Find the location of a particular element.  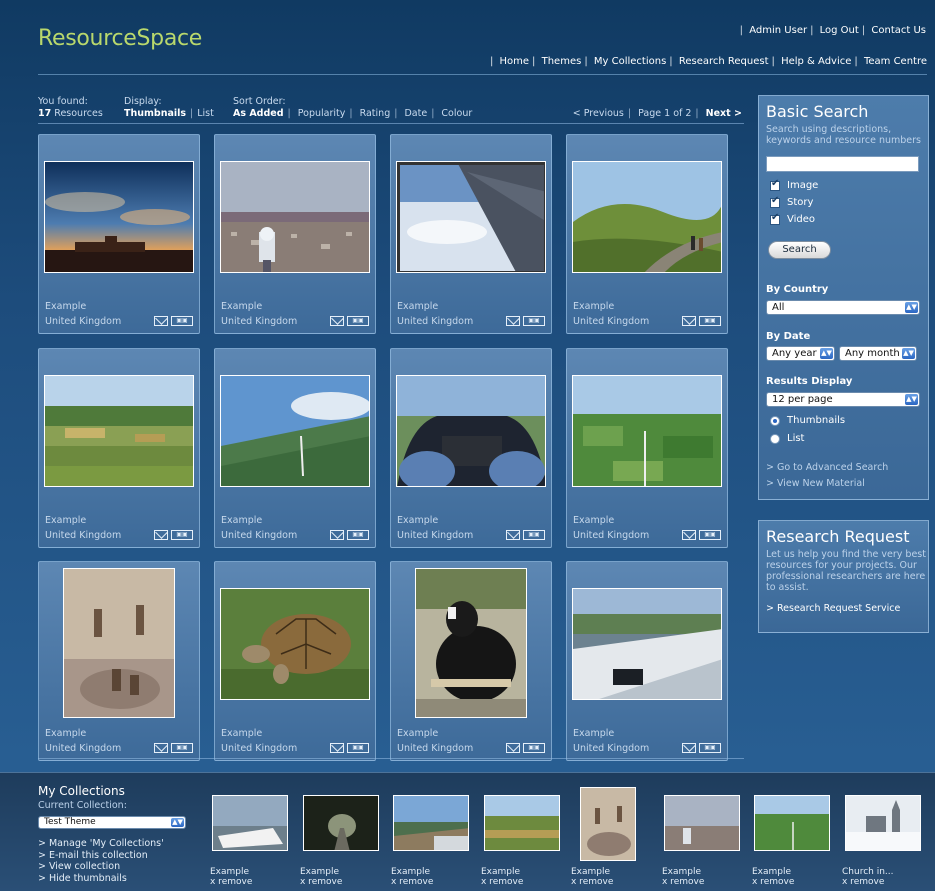

nav-research-request: Research Request is located at coordinates (724, 61).